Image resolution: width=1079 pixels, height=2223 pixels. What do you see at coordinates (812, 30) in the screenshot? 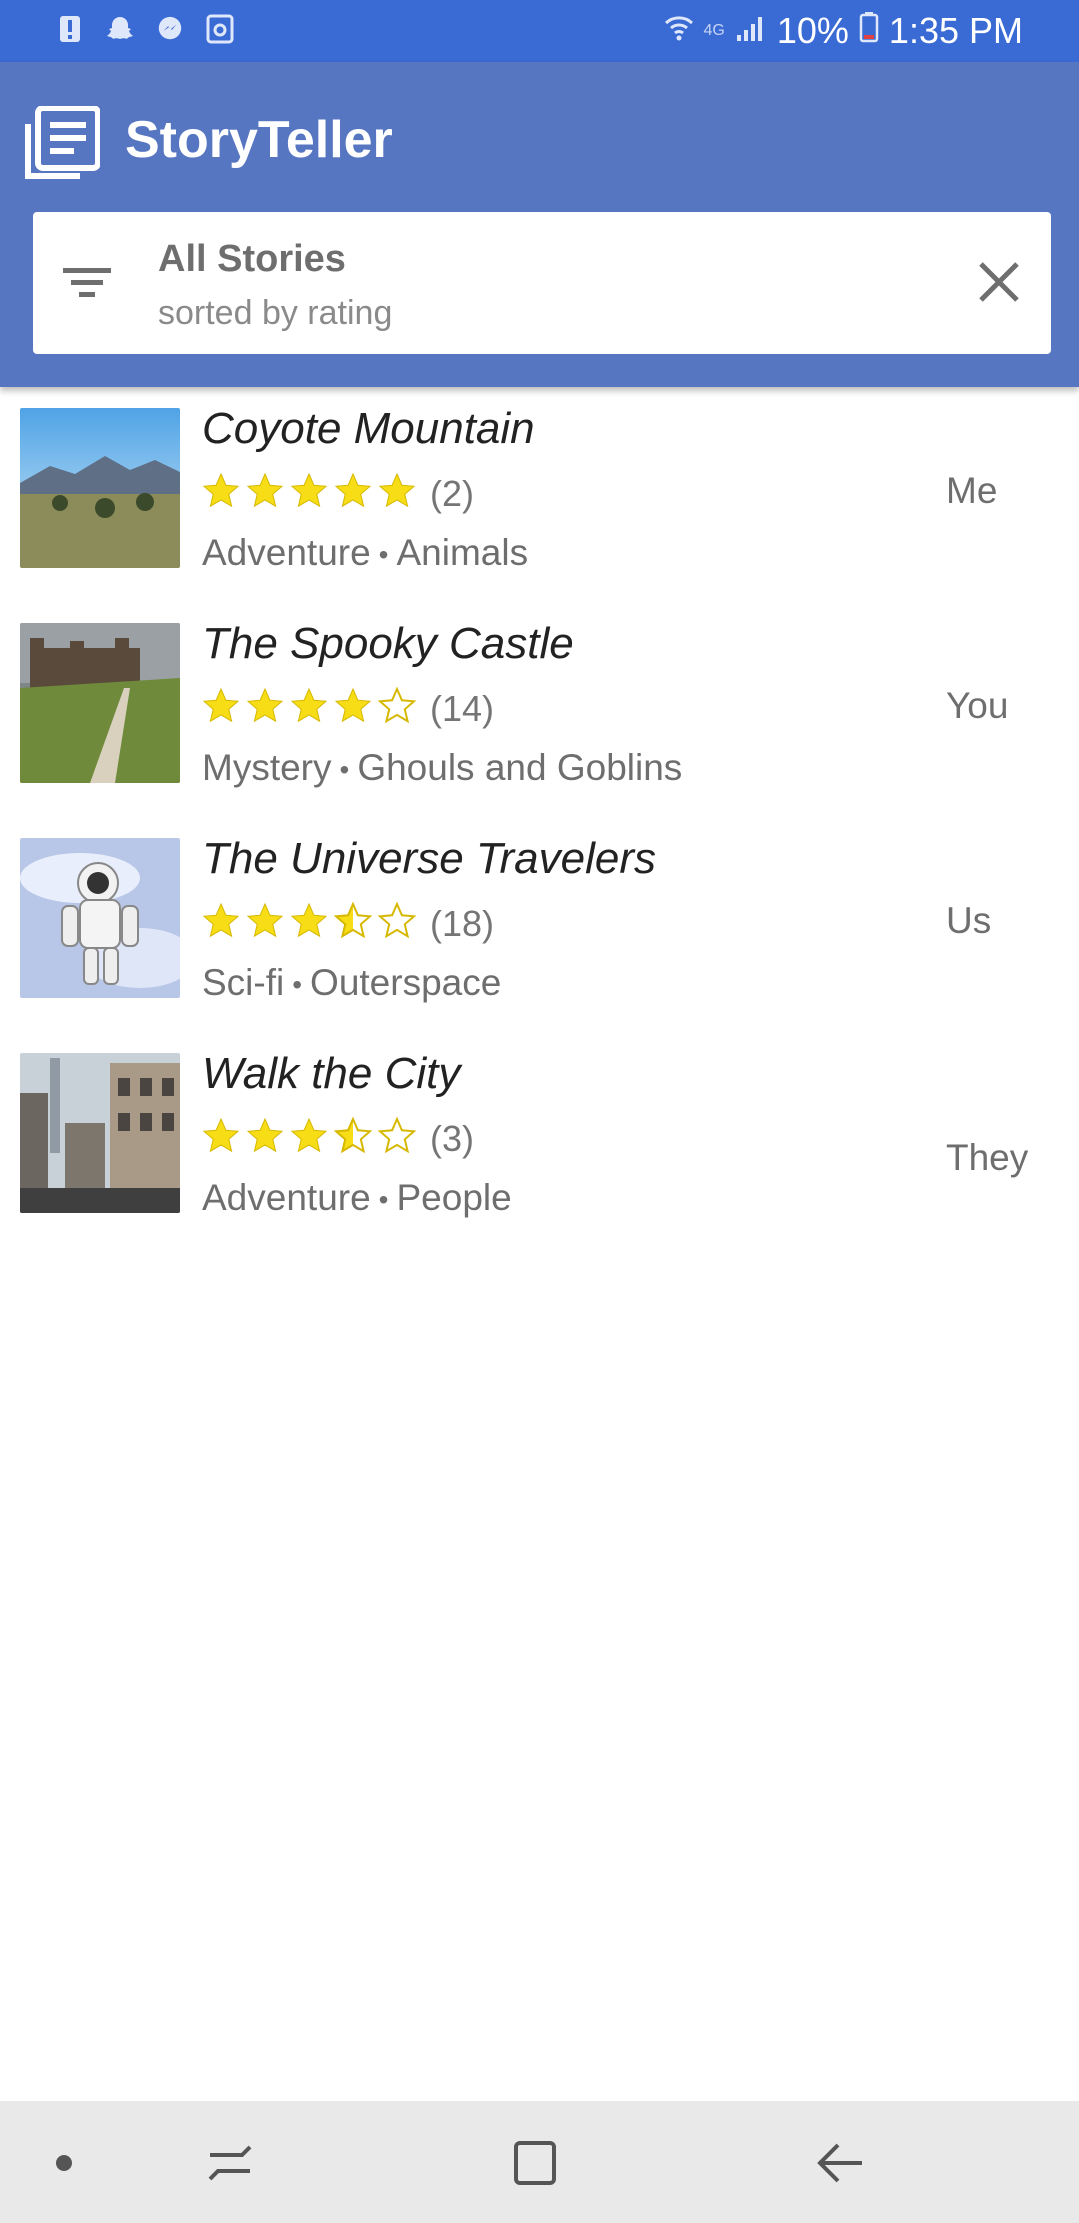
I see `battery-percent: 10%` at bounding box center [812, 30].